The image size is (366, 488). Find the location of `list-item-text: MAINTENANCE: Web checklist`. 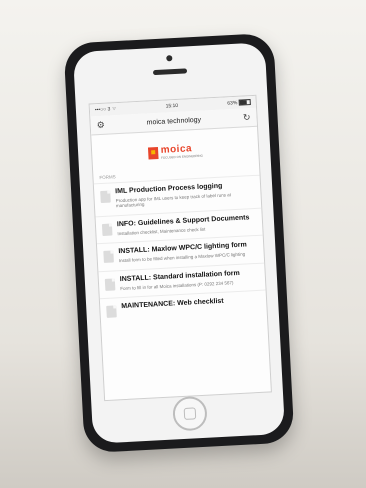

list-item-text: MAINTENANCE: Web checklist is located at coordinates (191, 306).